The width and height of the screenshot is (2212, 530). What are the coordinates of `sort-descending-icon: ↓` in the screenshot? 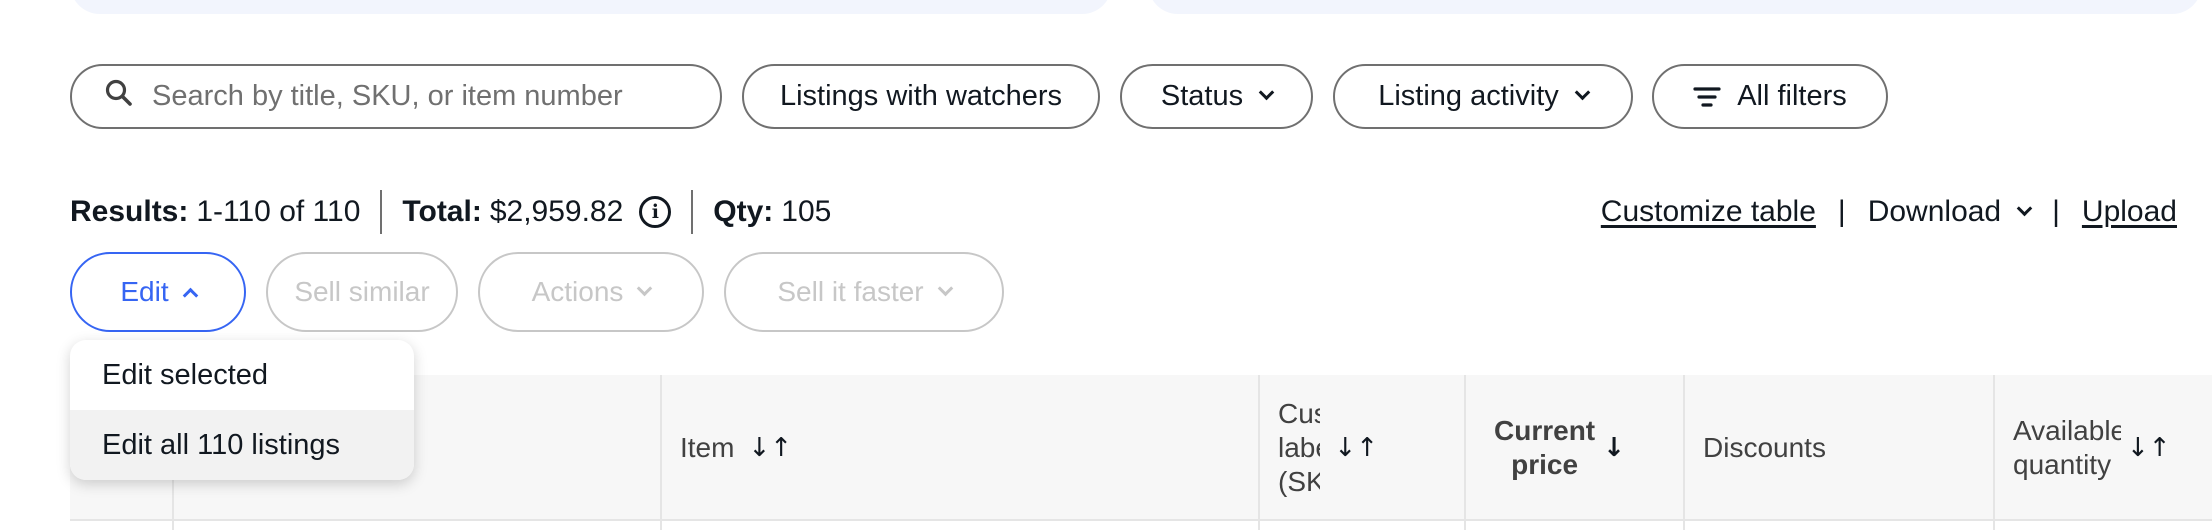 It's located at (1614, 448).